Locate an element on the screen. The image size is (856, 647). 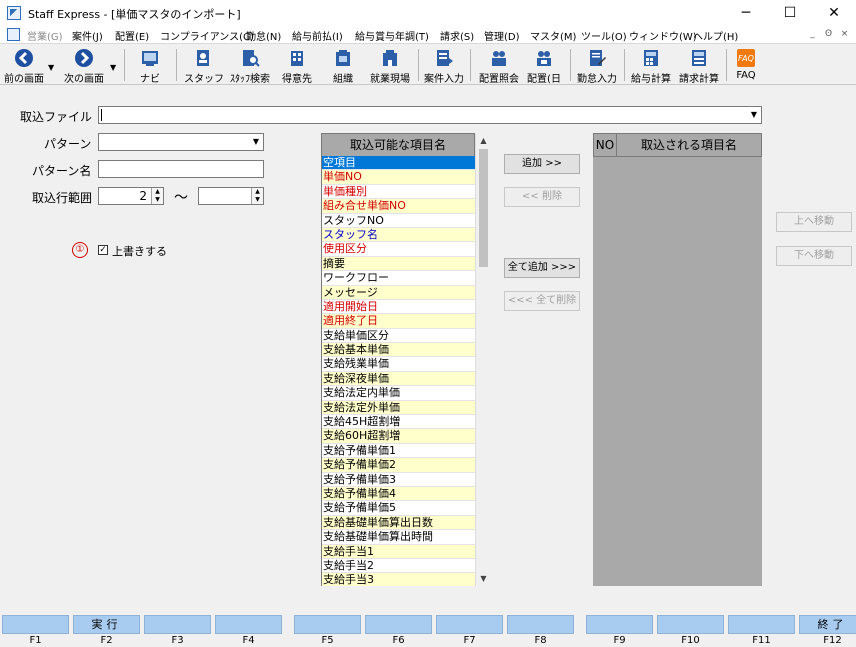
fkey-f2-button: 実行 is located at coordinates (106, 624).